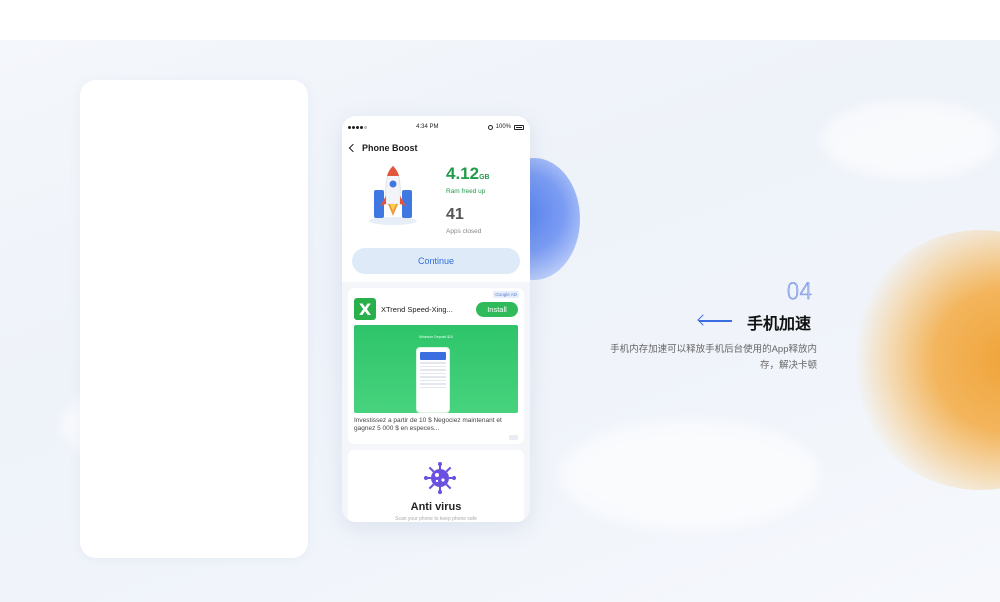 The width and height of the screenshot is (1000, 602). Describe the element at coordinates (497, 309) in the screenshot. I see `install-button: Install` at that location.